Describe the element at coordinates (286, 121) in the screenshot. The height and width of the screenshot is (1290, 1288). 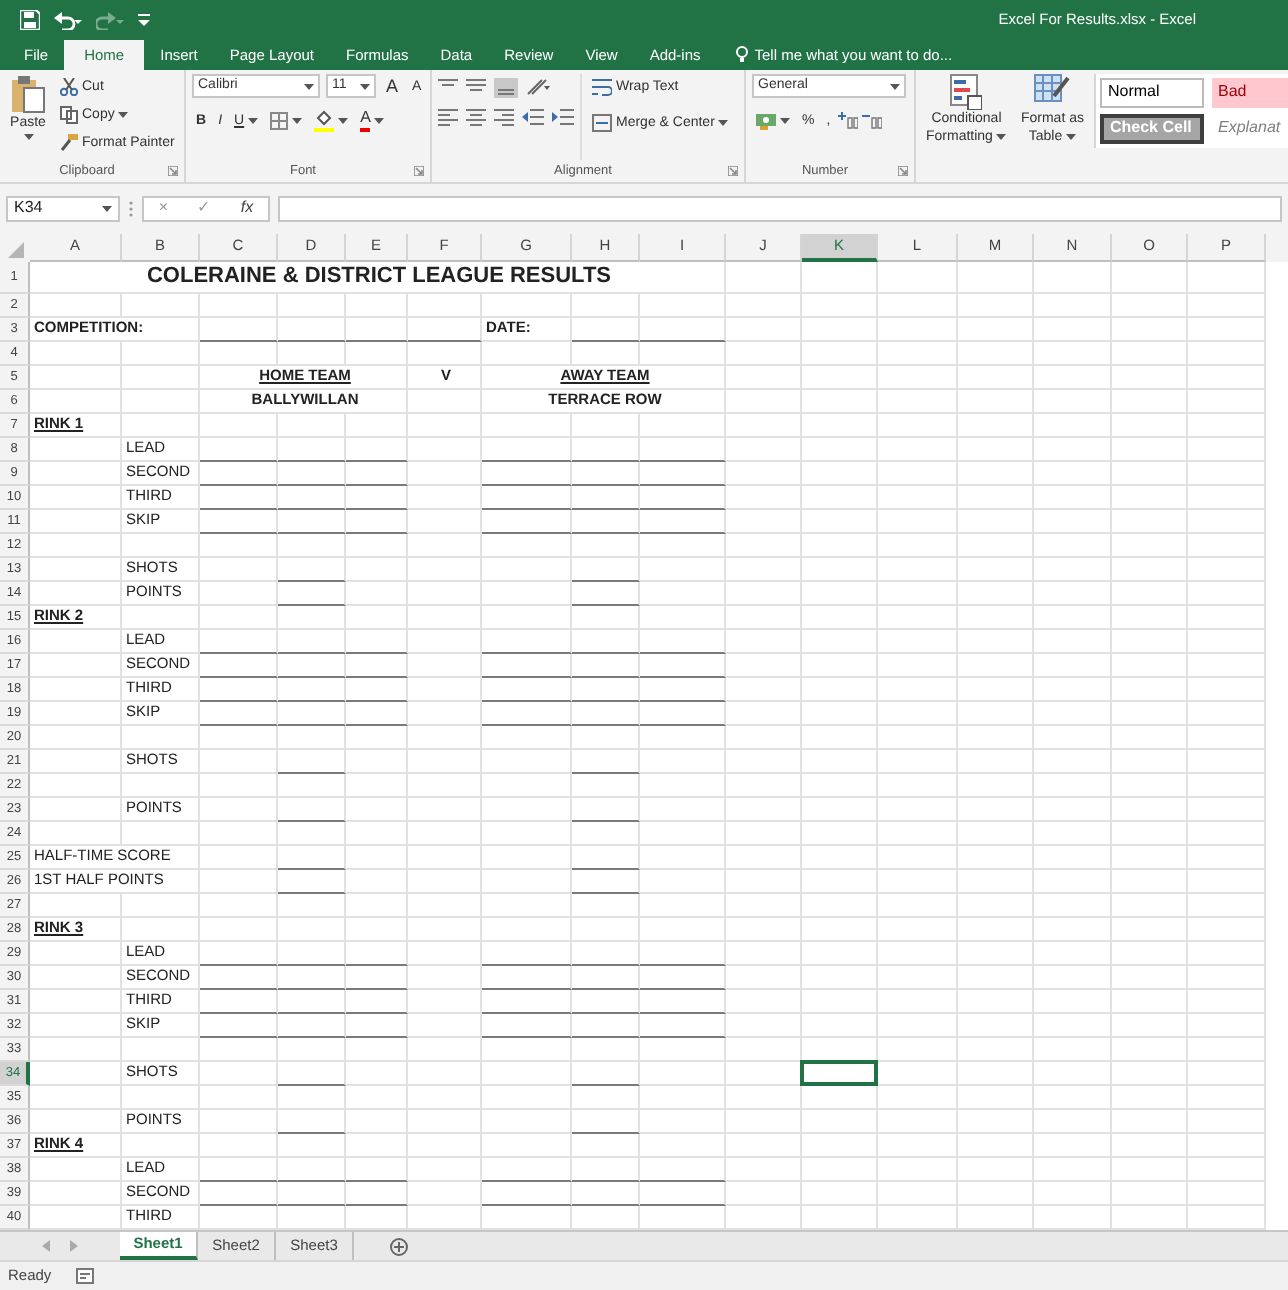
I see `borders-button` at that location.